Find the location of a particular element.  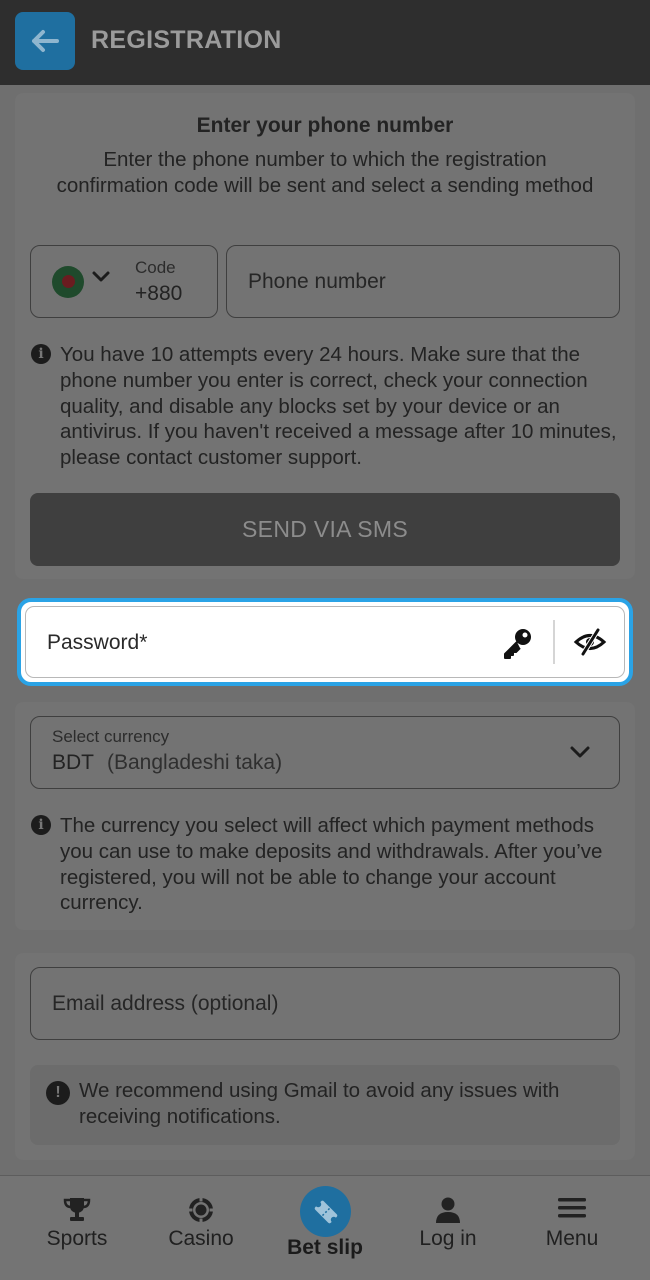

hamburger-menu-icon is located at coordinates (572, 1208).